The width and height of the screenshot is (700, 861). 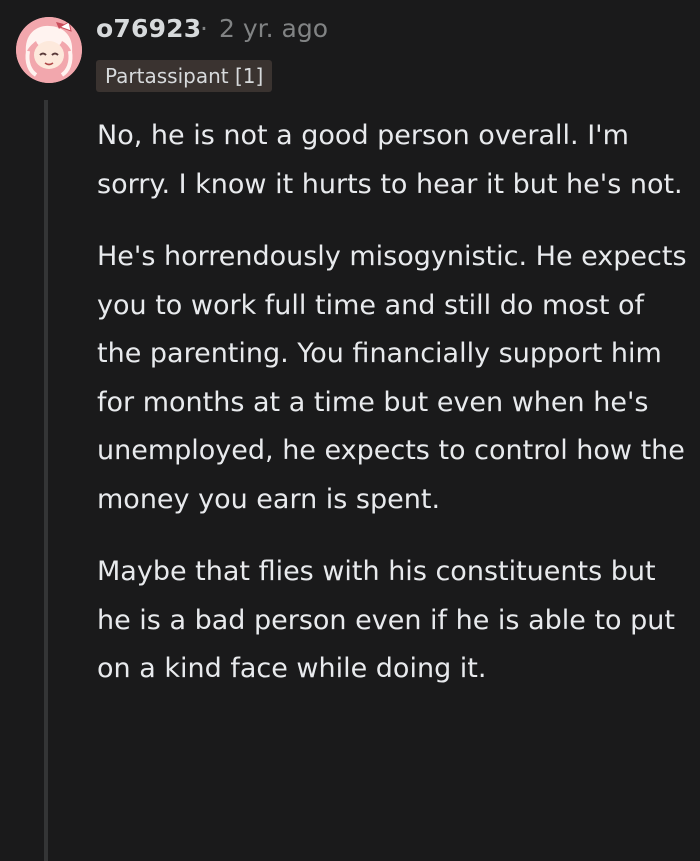 What do you see at coordinates (184, 76) in the screenshot?
I see `user-flair: Partassipant [1]` at bounding box center [184, 76].